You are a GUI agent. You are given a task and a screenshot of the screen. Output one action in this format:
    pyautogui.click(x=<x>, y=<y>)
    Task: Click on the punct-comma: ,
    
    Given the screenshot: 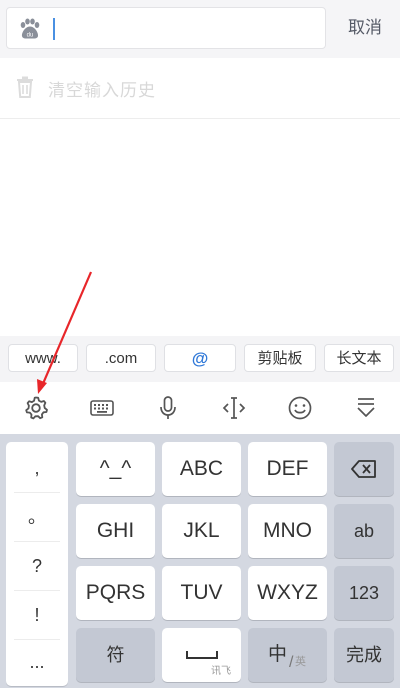 What is the action you would take?
    pyautogui.click(x=37, y=468)
    